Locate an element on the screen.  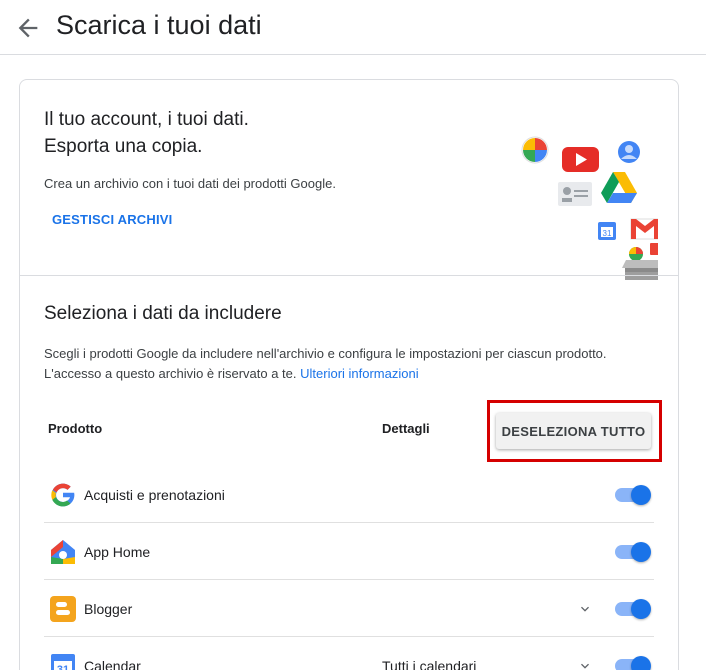
section-divider is located at coordinates (349, 275).